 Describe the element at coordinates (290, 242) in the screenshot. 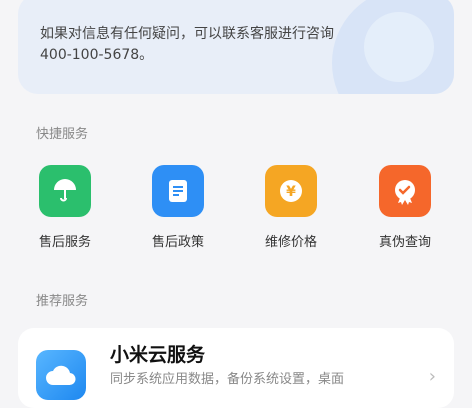

I see `service-label: 维修价格` at that location.